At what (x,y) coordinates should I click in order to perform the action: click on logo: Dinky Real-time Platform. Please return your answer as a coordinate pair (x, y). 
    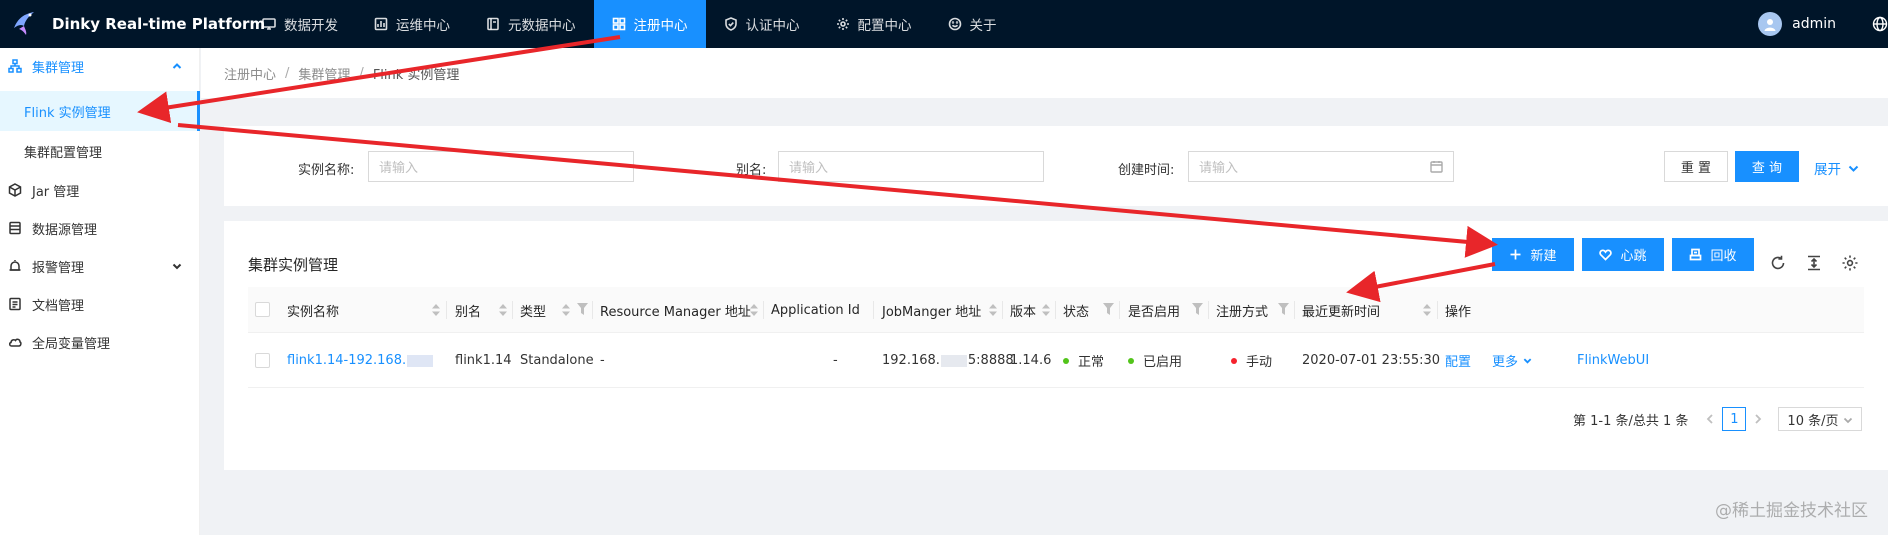
    Looking at the image, I should click on (132, 24).